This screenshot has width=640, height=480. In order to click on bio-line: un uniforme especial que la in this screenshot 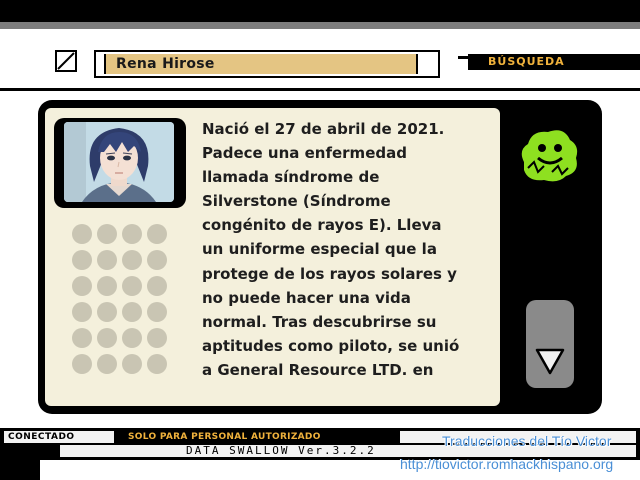, I will do `click(319, 249)`.